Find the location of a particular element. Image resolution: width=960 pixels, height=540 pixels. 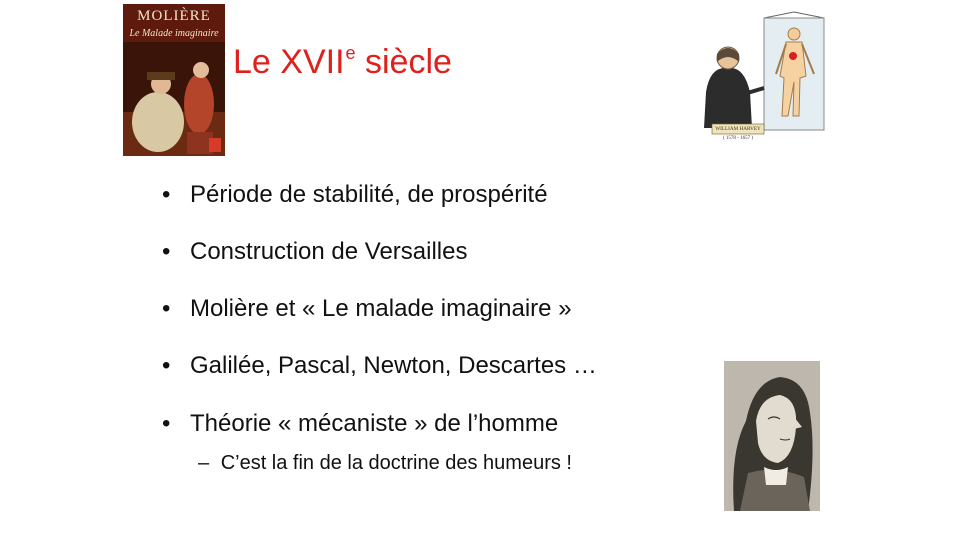

book-cover-image: MOLIÈRE Le Malade imaginaire is located at coordinates (174, 80).